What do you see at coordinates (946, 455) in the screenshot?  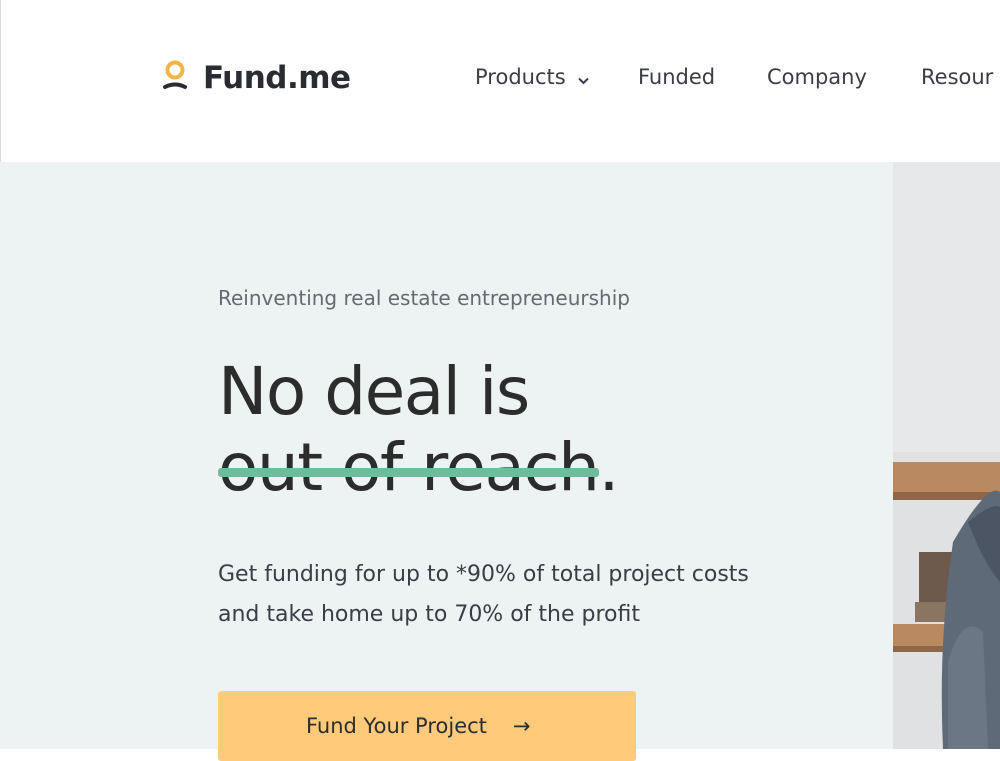 I see `hero-photo` at bounding box center [946, 455].